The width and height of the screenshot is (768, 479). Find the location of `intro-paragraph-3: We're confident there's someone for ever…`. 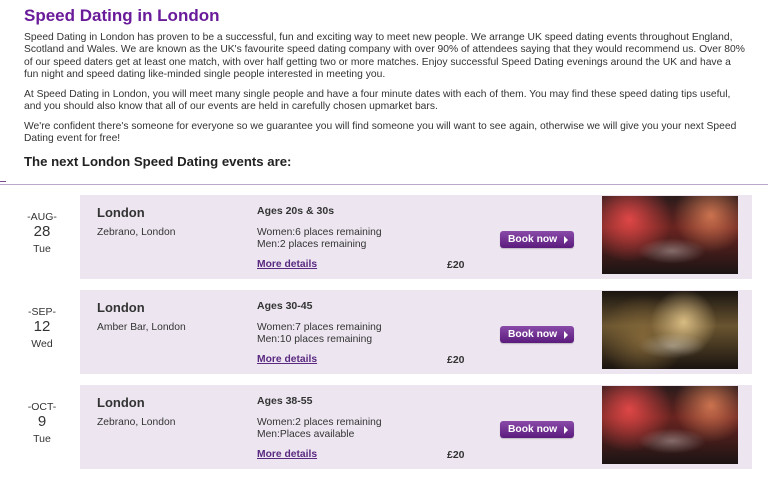

intro-paragraph-3: We're confident there's someone for ever… is located at coordinates (380, 133).